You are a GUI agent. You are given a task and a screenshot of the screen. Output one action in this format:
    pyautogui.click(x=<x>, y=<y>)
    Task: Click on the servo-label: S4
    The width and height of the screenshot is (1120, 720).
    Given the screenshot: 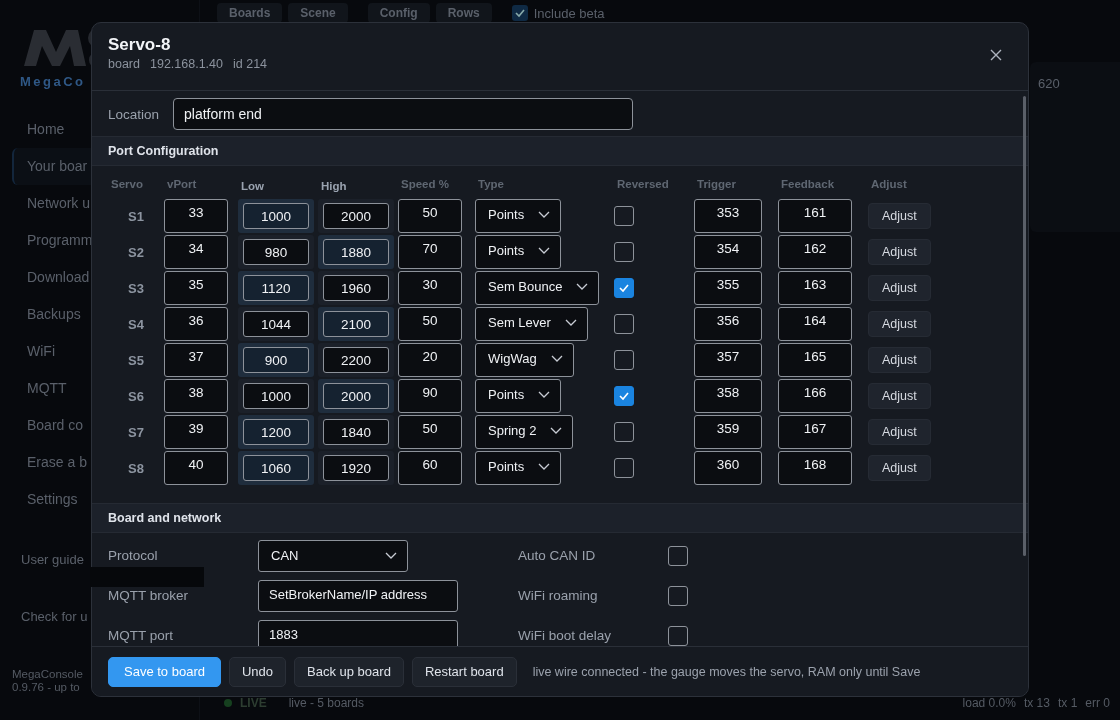 What is the action you would take?
    pyautogui.click(x=136, y=324)
    